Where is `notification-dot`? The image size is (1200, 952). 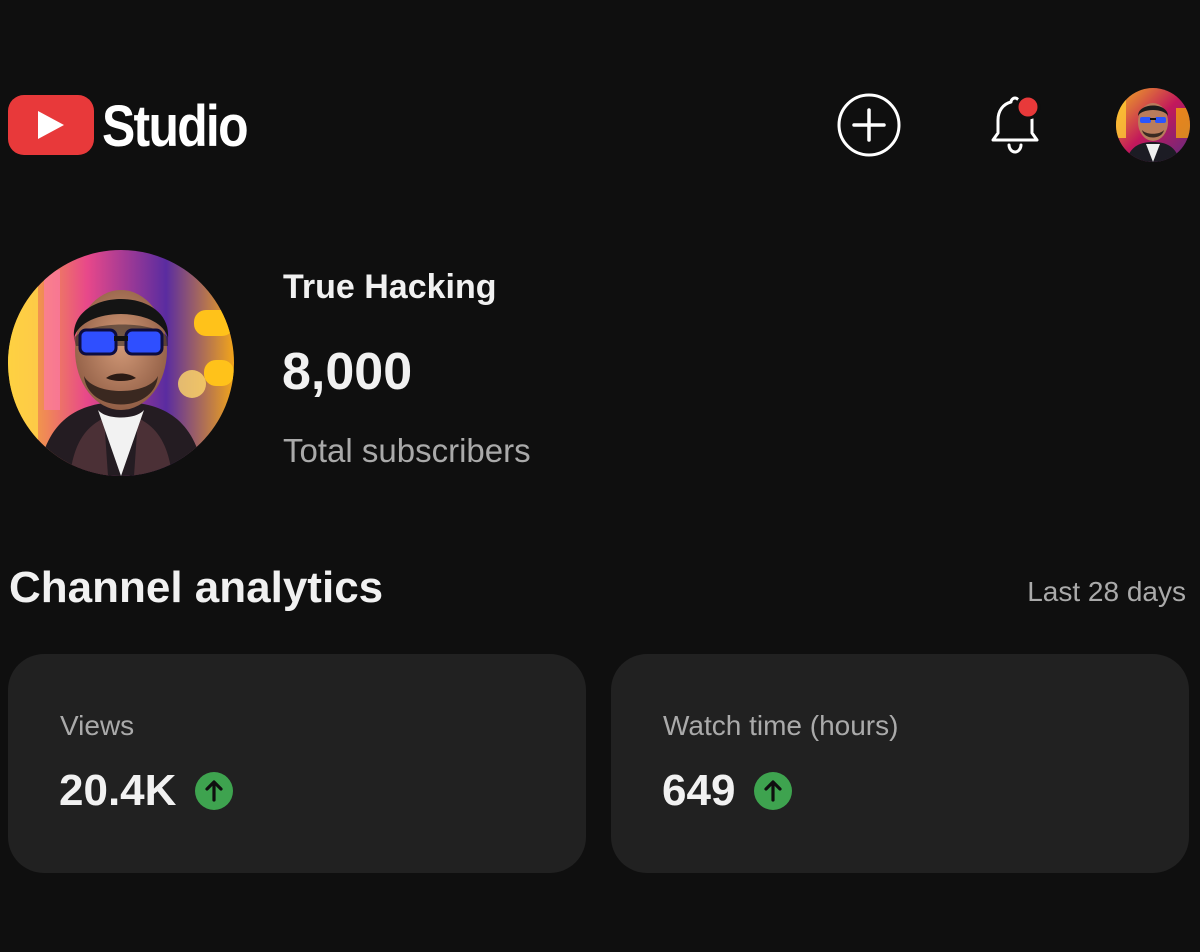
notification-dot is located at coordinates (1028, 107).